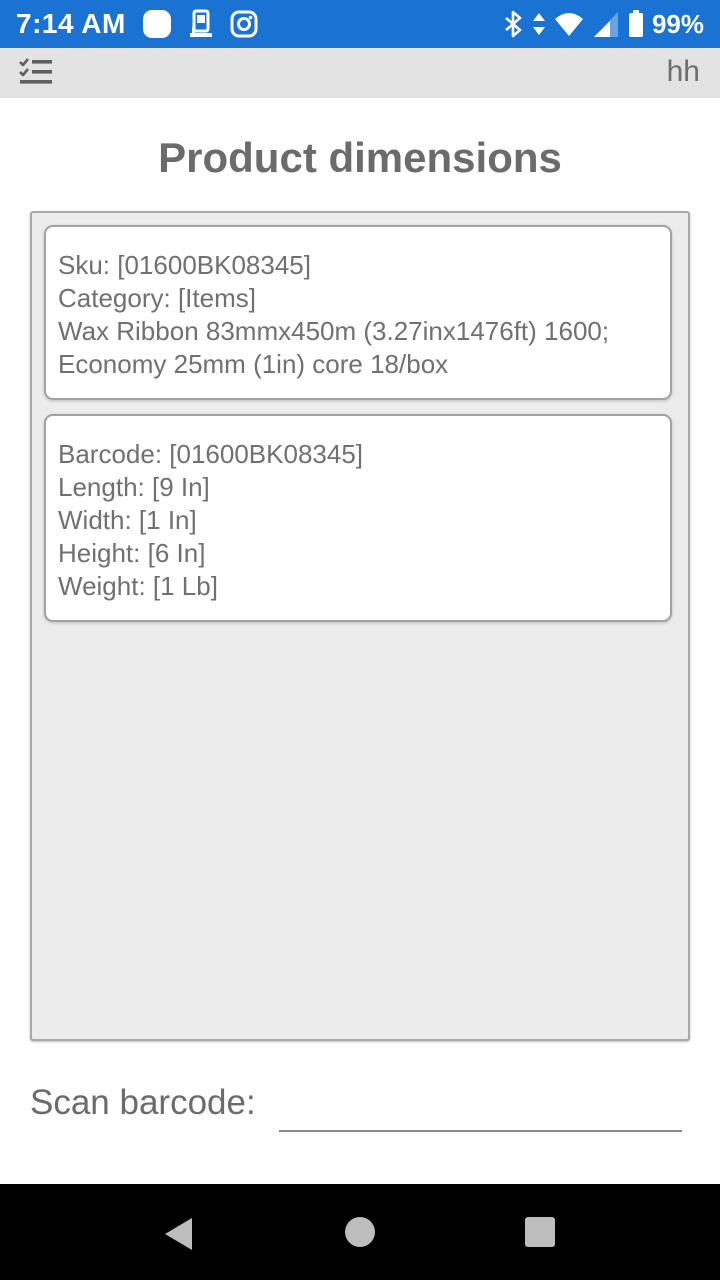  Describe the element at coordinates (138, 586) in the screenshot. I see `weight-text: Weight: [1 Lb]` at that location.